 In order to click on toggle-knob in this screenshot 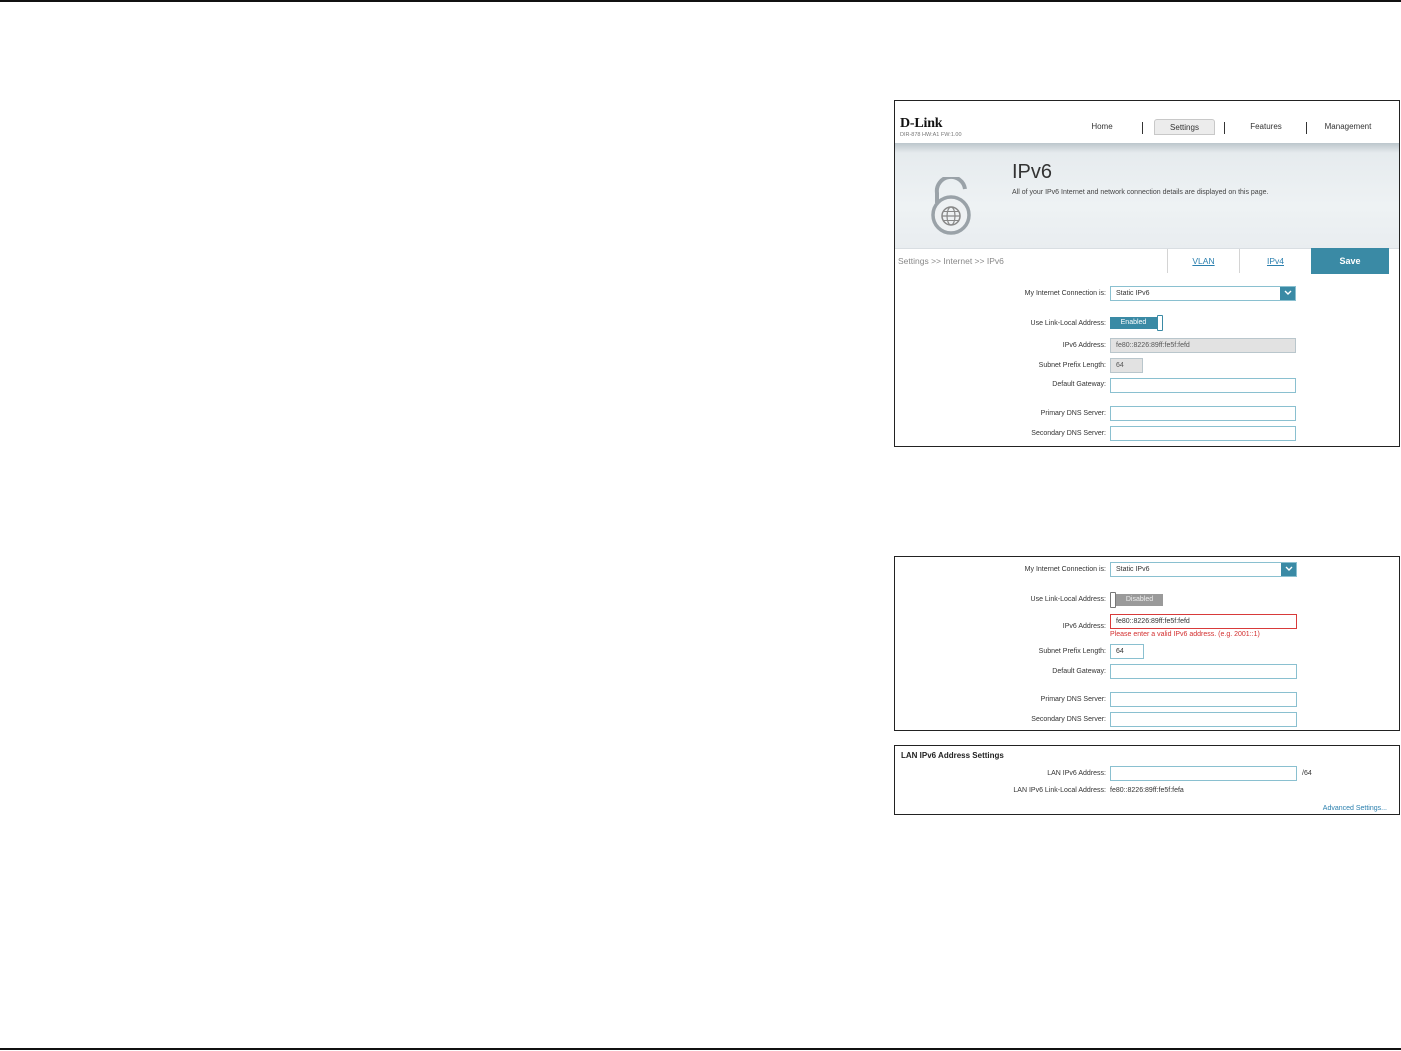, I will do `click(1160, 323)`.